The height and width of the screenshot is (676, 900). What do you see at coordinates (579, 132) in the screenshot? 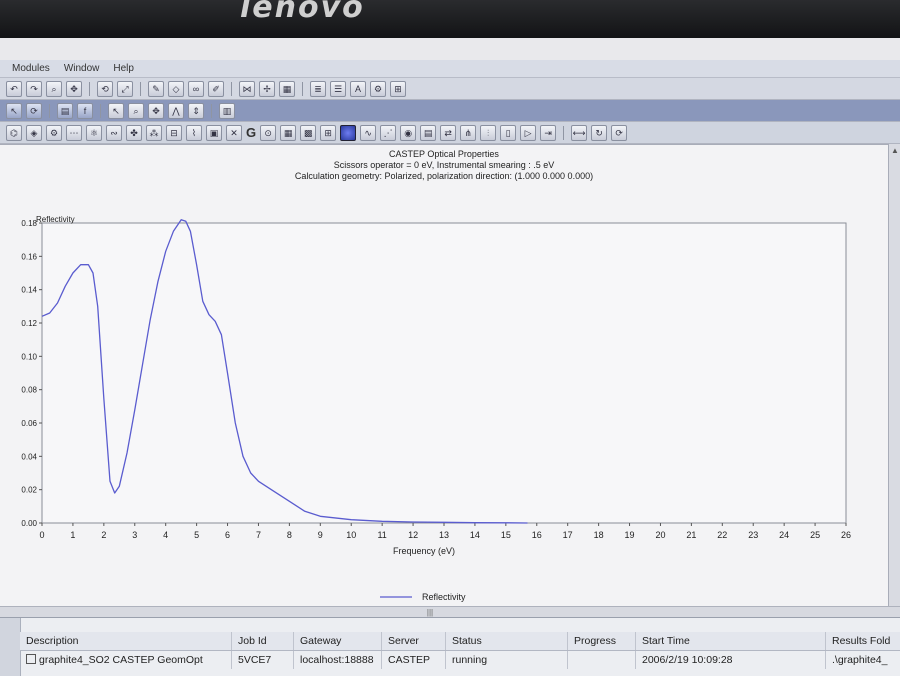
I see `navigate-icon: ⟷` at bounding box center [579, 132].